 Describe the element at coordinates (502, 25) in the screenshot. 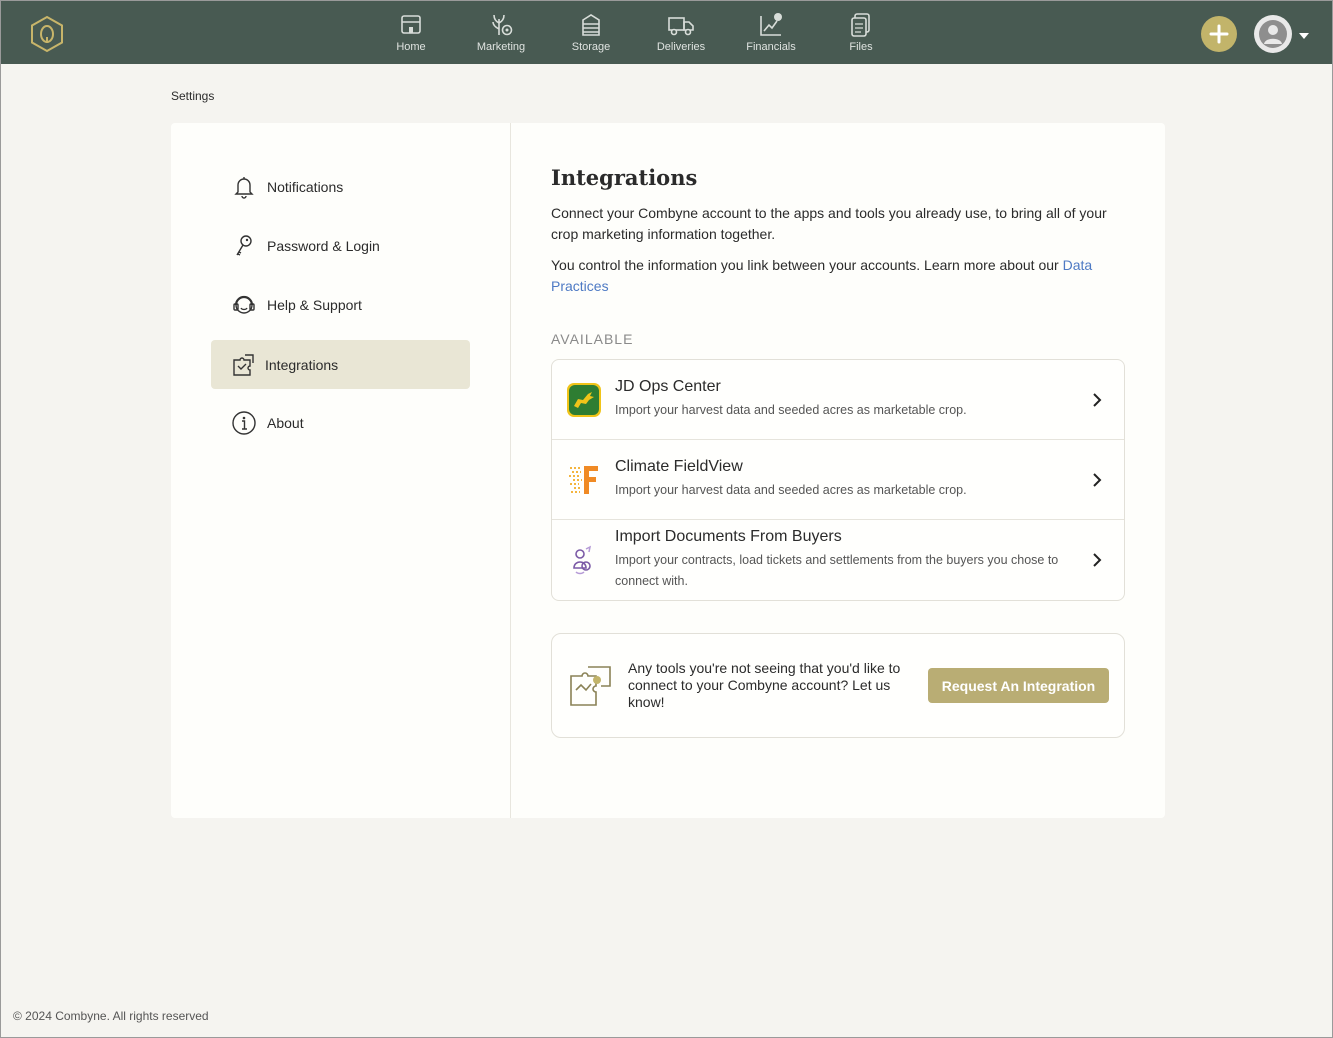

I see `marketing-icon` at that location.